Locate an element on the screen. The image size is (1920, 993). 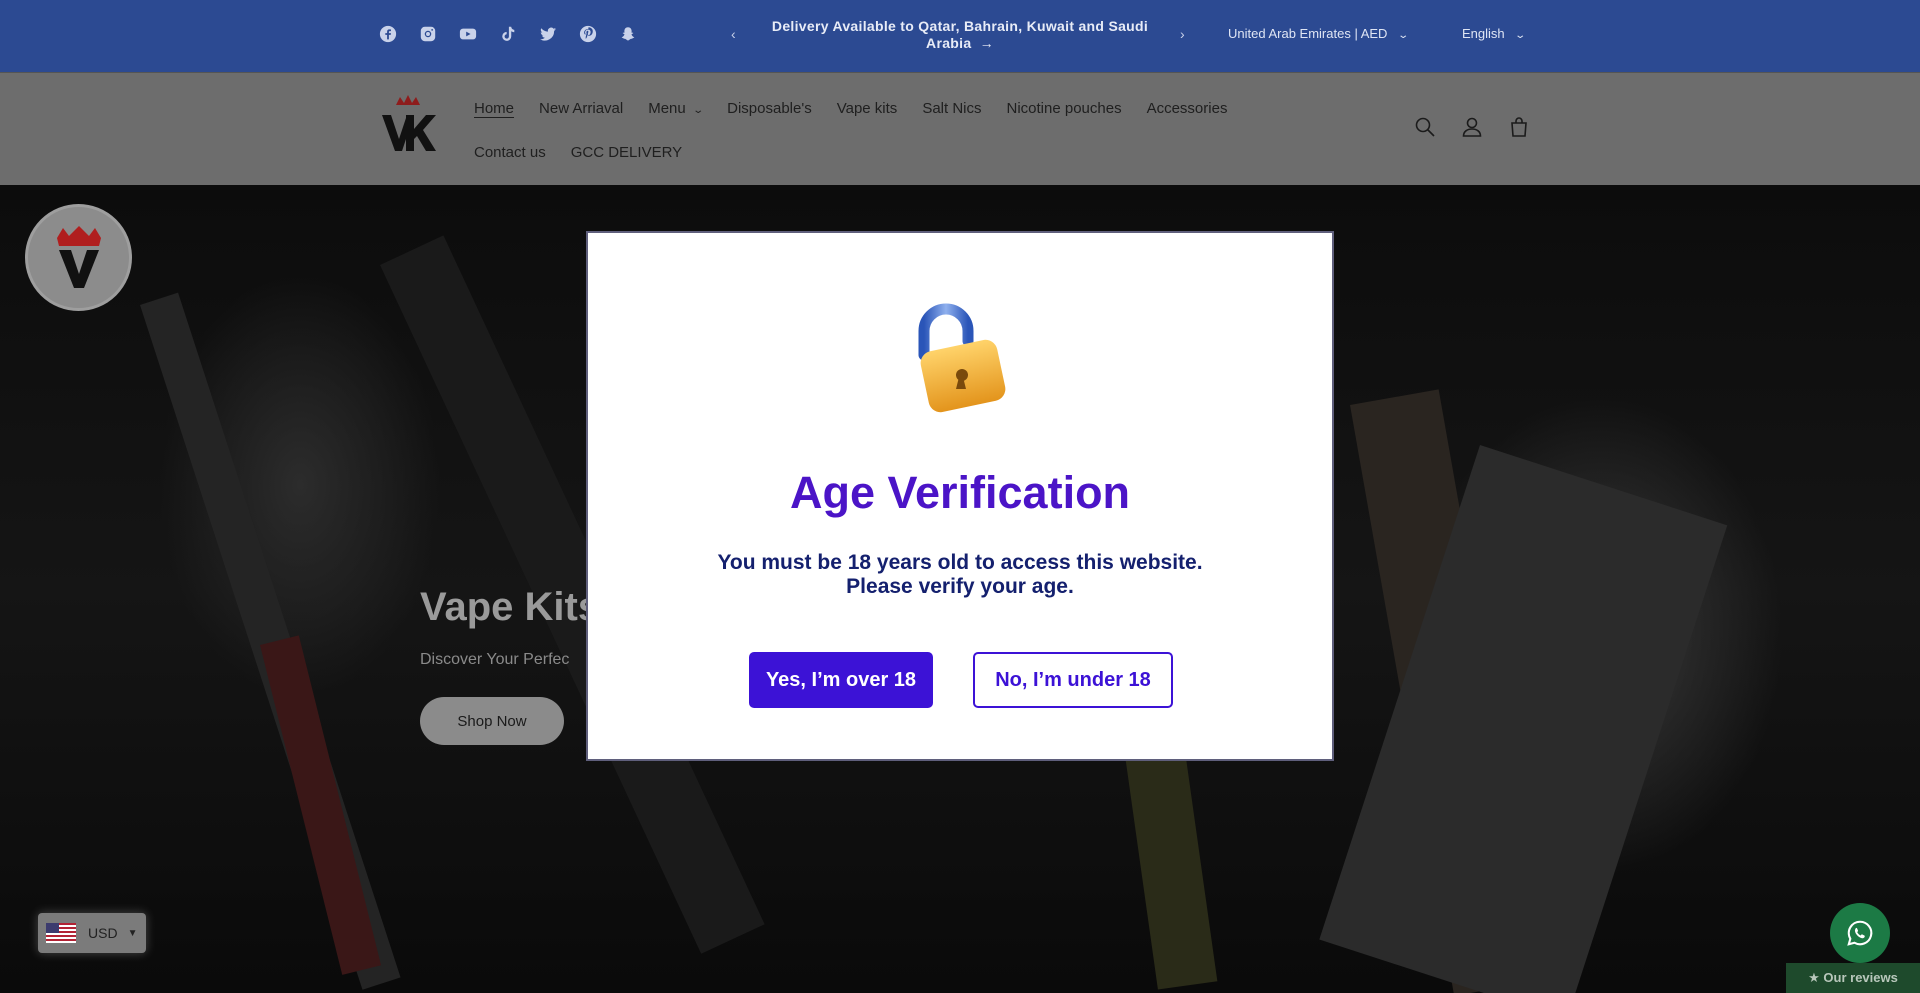
nav-item-accessories: Accessories is located at coordinates (1187, 108).